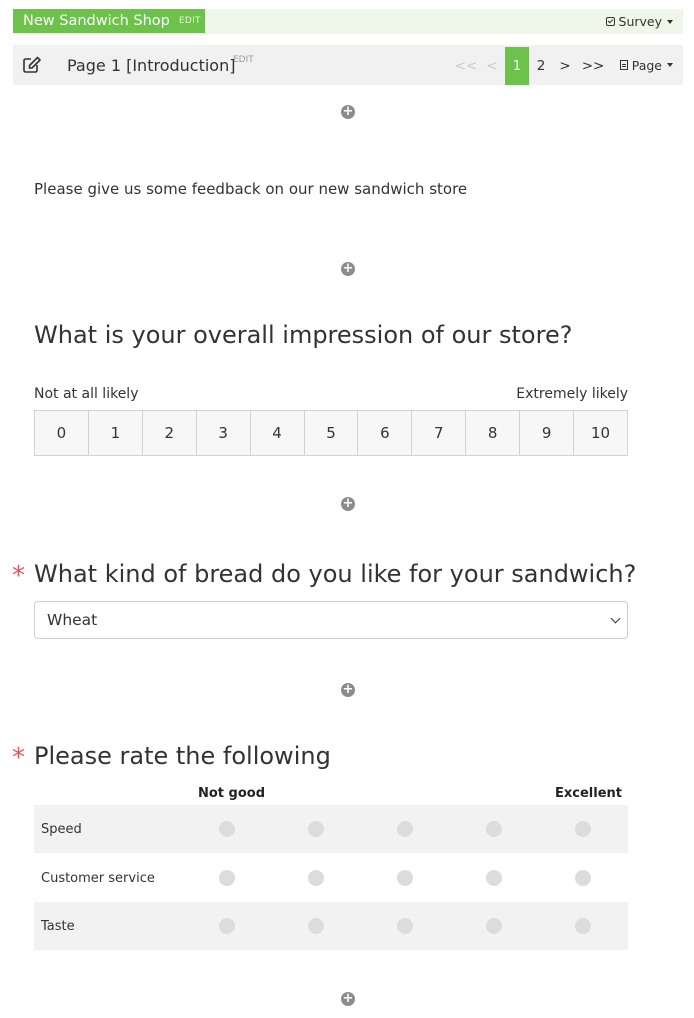 The width and height of the screenshot is (694, 1018). Describe the element at coordinates (517, 66) in the screenshot. I see `page-1-button: 1` at that location.